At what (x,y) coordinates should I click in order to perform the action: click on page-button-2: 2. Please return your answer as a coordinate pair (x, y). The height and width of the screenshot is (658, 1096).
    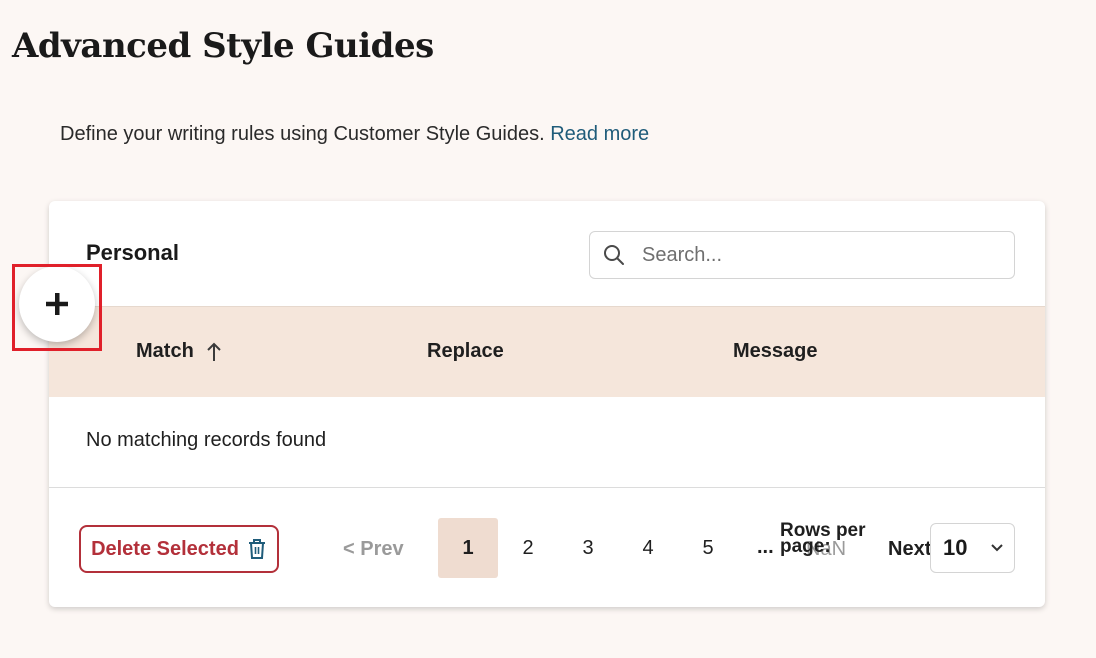
    Looking at the image, I should click on (528, 548).